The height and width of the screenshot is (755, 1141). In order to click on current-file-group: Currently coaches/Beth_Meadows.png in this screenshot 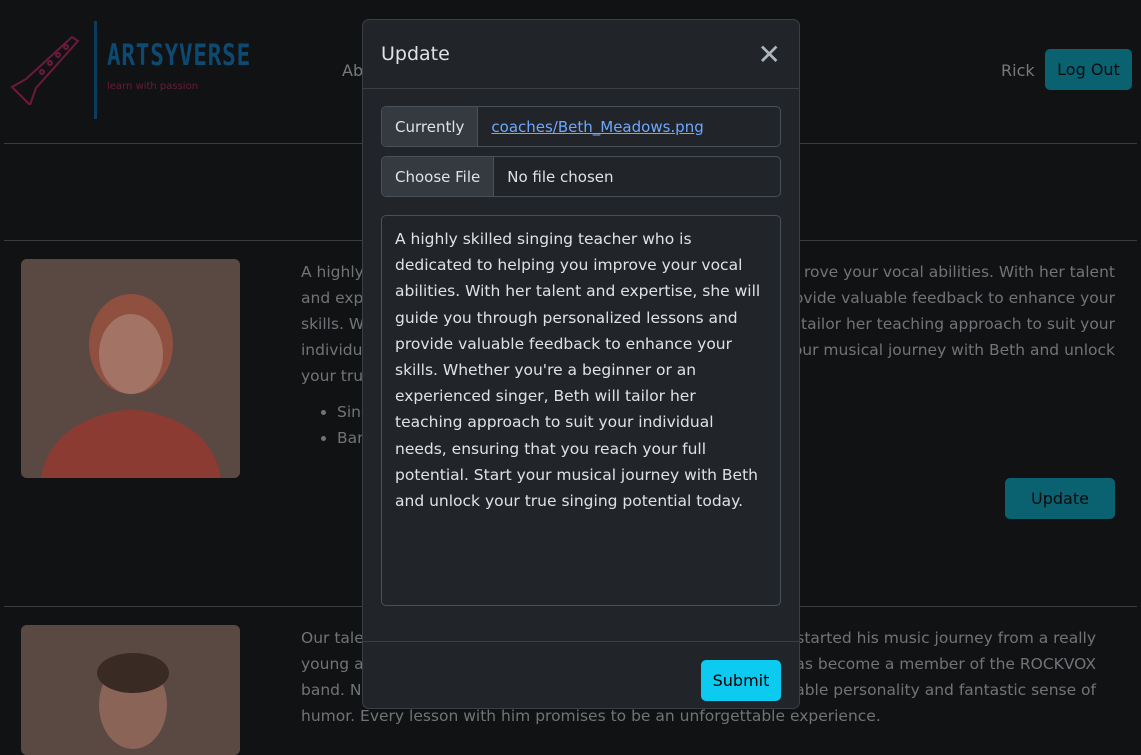, I will do `click(581, 126)`.